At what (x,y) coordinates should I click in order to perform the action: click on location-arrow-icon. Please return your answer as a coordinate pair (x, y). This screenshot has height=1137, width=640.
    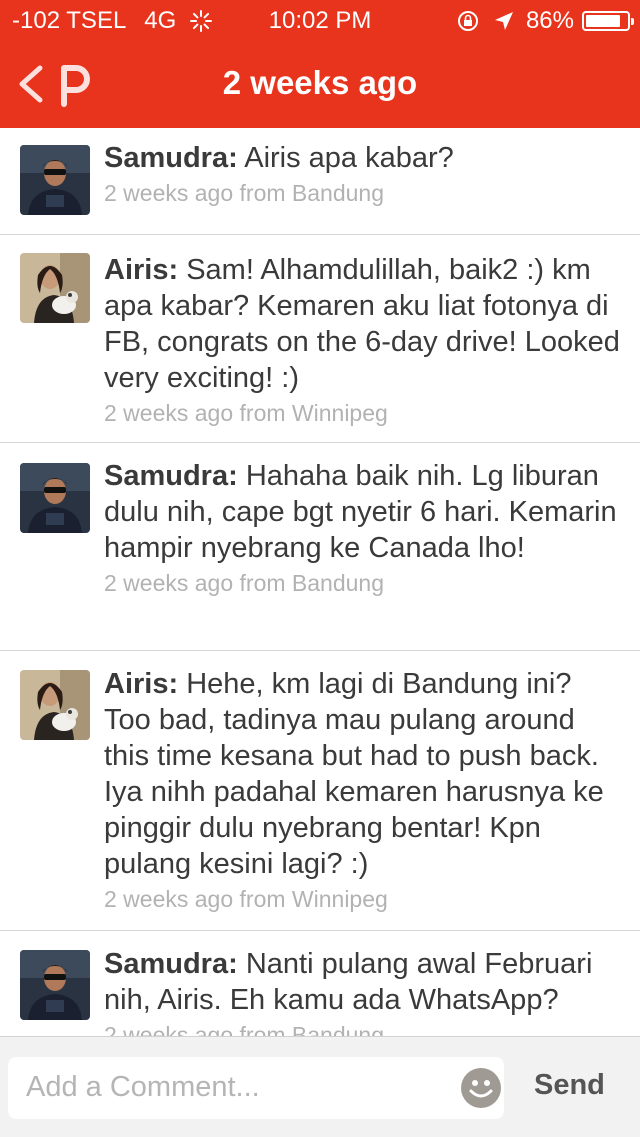
    Looking at the image, I should click on (503, 21).